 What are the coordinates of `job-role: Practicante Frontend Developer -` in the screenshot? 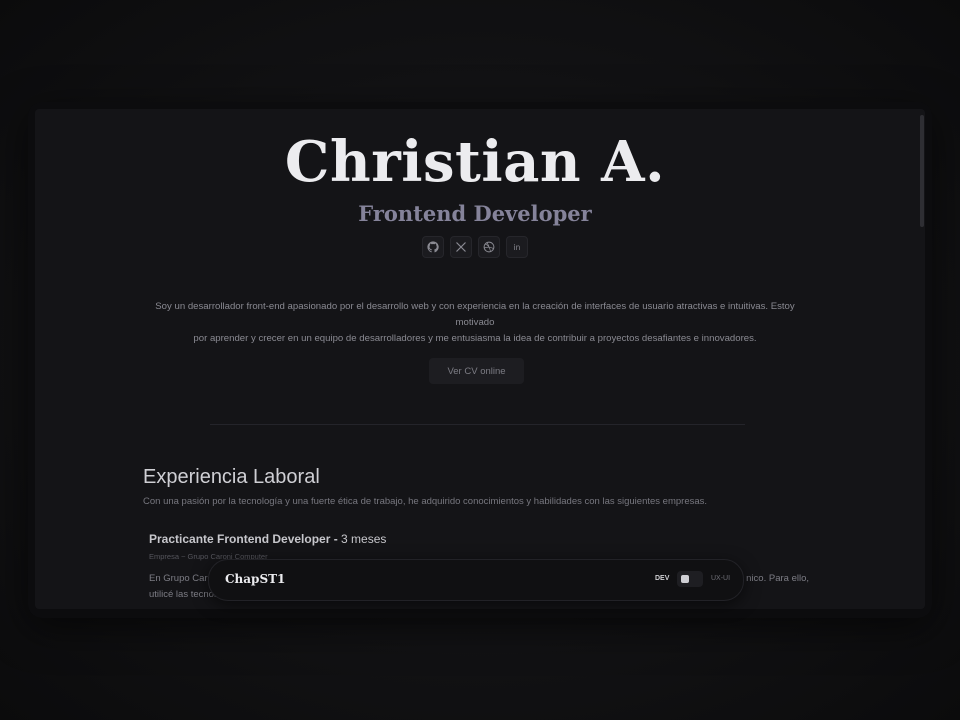 It's located at (245, 539).